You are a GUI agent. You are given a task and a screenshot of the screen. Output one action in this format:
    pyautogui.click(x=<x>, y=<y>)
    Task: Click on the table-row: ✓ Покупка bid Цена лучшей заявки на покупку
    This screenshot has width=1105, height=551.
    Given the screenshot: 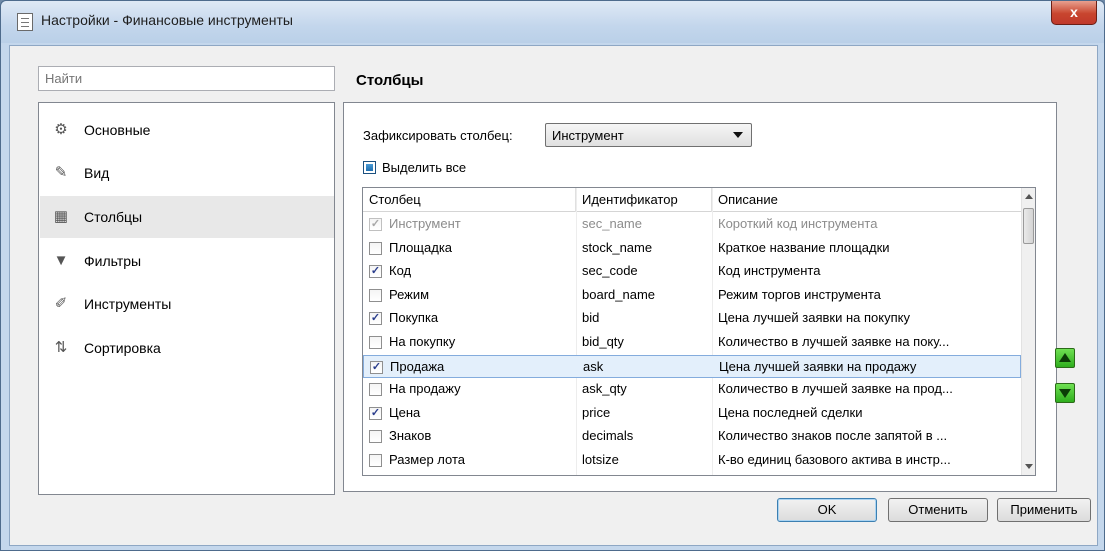 What is the action you would take?
    pyautogui.click(x=692, y=319)
    